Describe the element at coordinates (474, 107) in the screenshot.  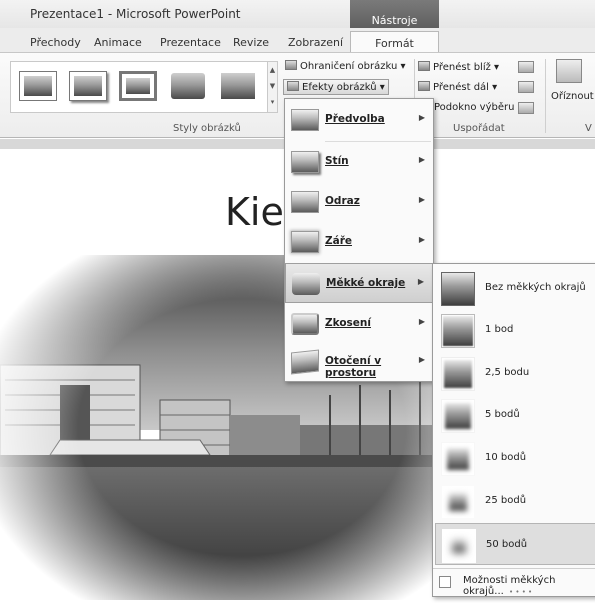
I see `selection-pane-button: Podokno výběru` at that location.